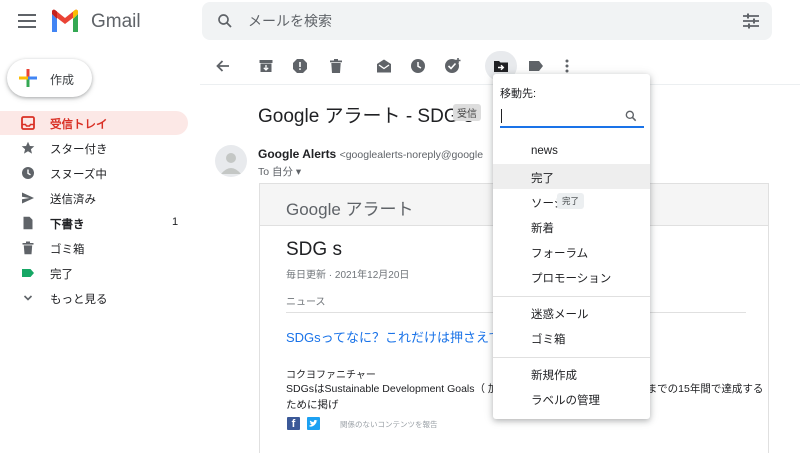 This screenshot has height=453, width=800. What do you see at coordinates (571, 201) in the screenshot?
I see `tooltip: 完了` at bounding box center [571, 201].